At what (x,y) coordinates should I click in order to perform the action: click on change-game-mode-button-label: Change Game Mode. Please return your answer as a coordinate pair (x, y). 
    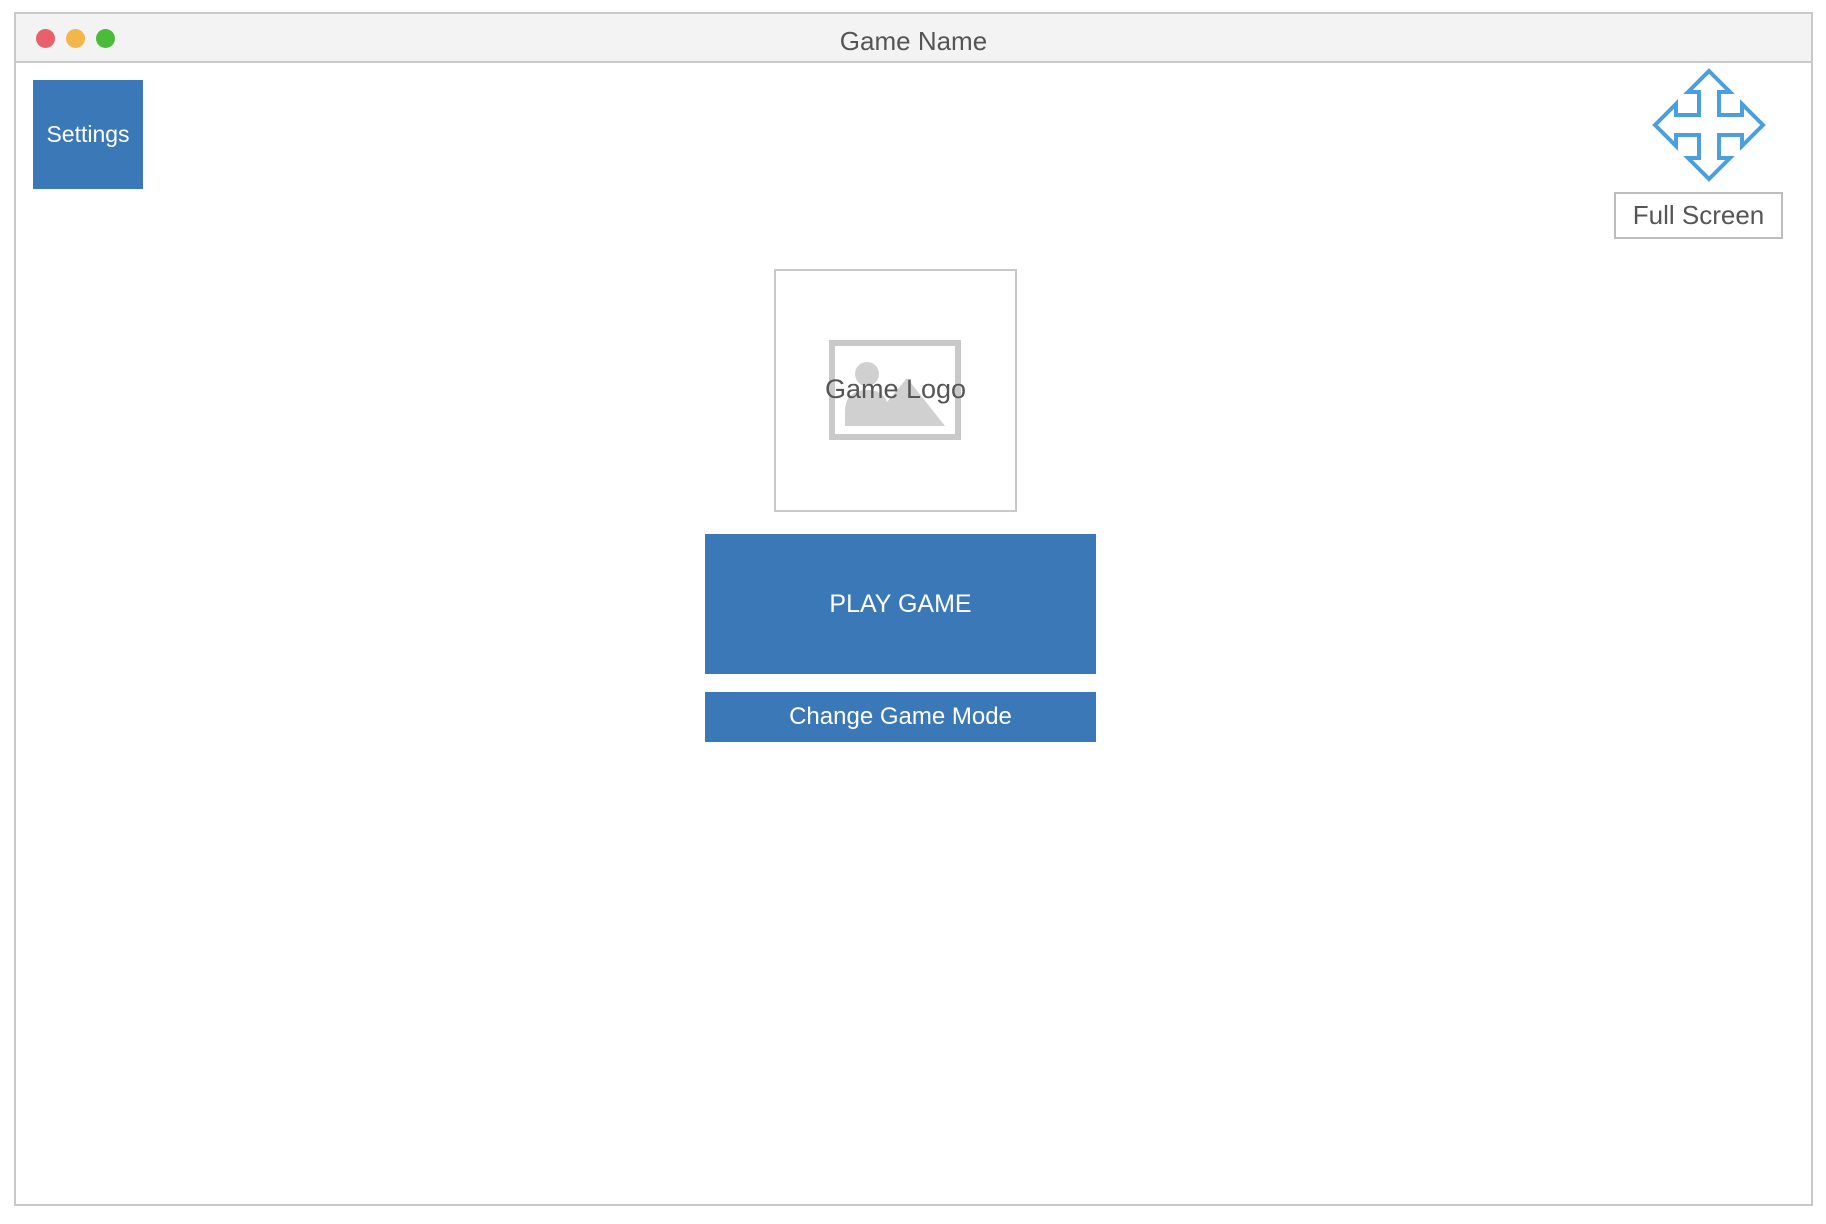
    Looking at the image, I should click on (900, 716).